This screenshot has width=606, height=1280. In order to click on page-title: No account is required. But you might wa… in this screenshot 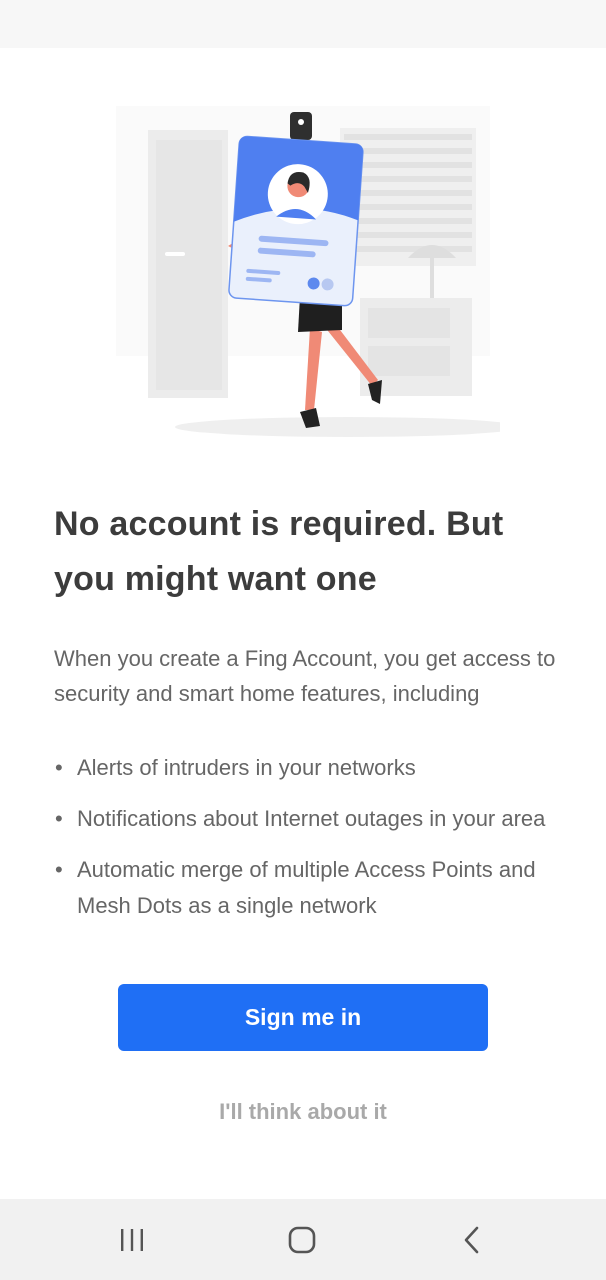, I will do `click(279, 551)`.